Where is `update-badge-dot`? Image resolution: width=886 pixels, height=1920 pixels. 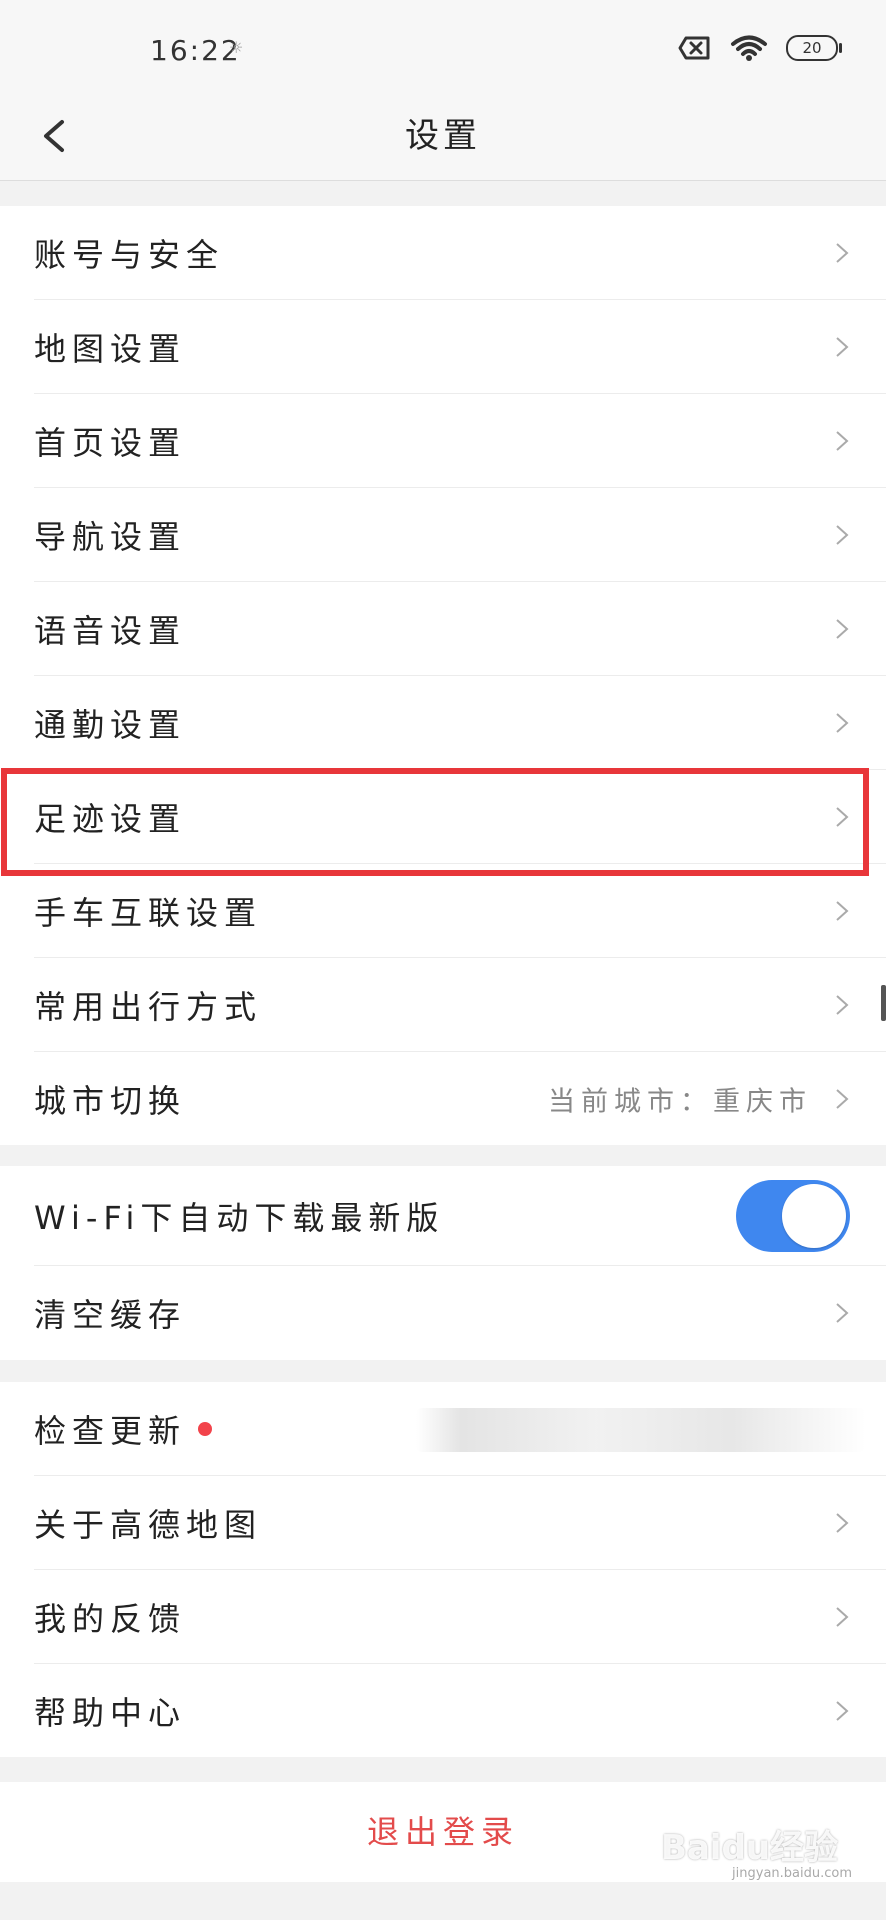
update-badge-dot is located at coordinates (205, 1428).